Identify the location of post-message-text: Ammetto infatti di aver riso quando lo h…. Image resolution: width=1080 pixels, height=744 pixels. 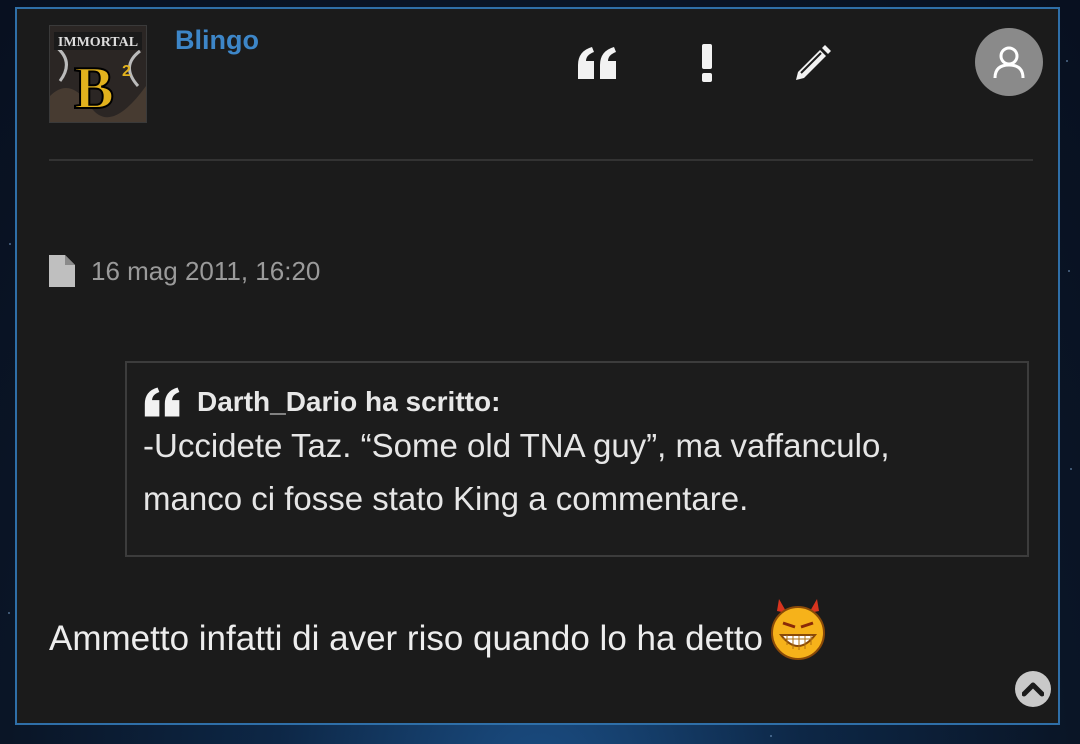
(406, 638).